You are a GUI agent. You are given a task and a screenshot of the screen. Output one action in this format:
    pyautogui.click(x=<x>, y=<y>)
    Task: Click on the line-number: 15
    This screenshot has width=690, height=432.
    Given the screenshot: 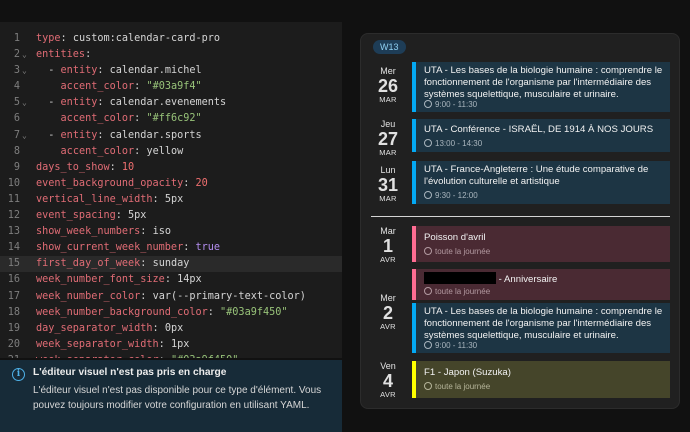 What is the action you would take?
    pyautogui.click(x=13, y=264)
    